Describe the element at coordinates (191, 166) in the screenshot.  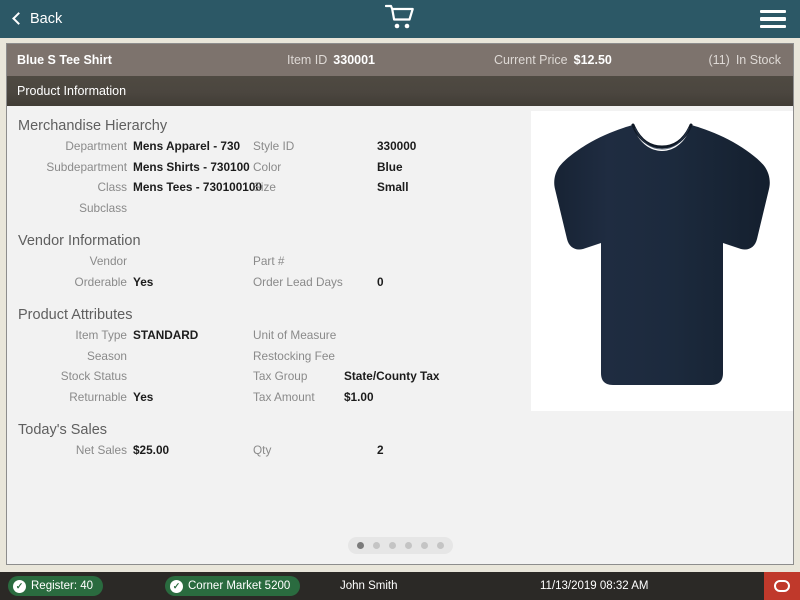
I see `field-value: Mens Shirts - 730100` at that location.